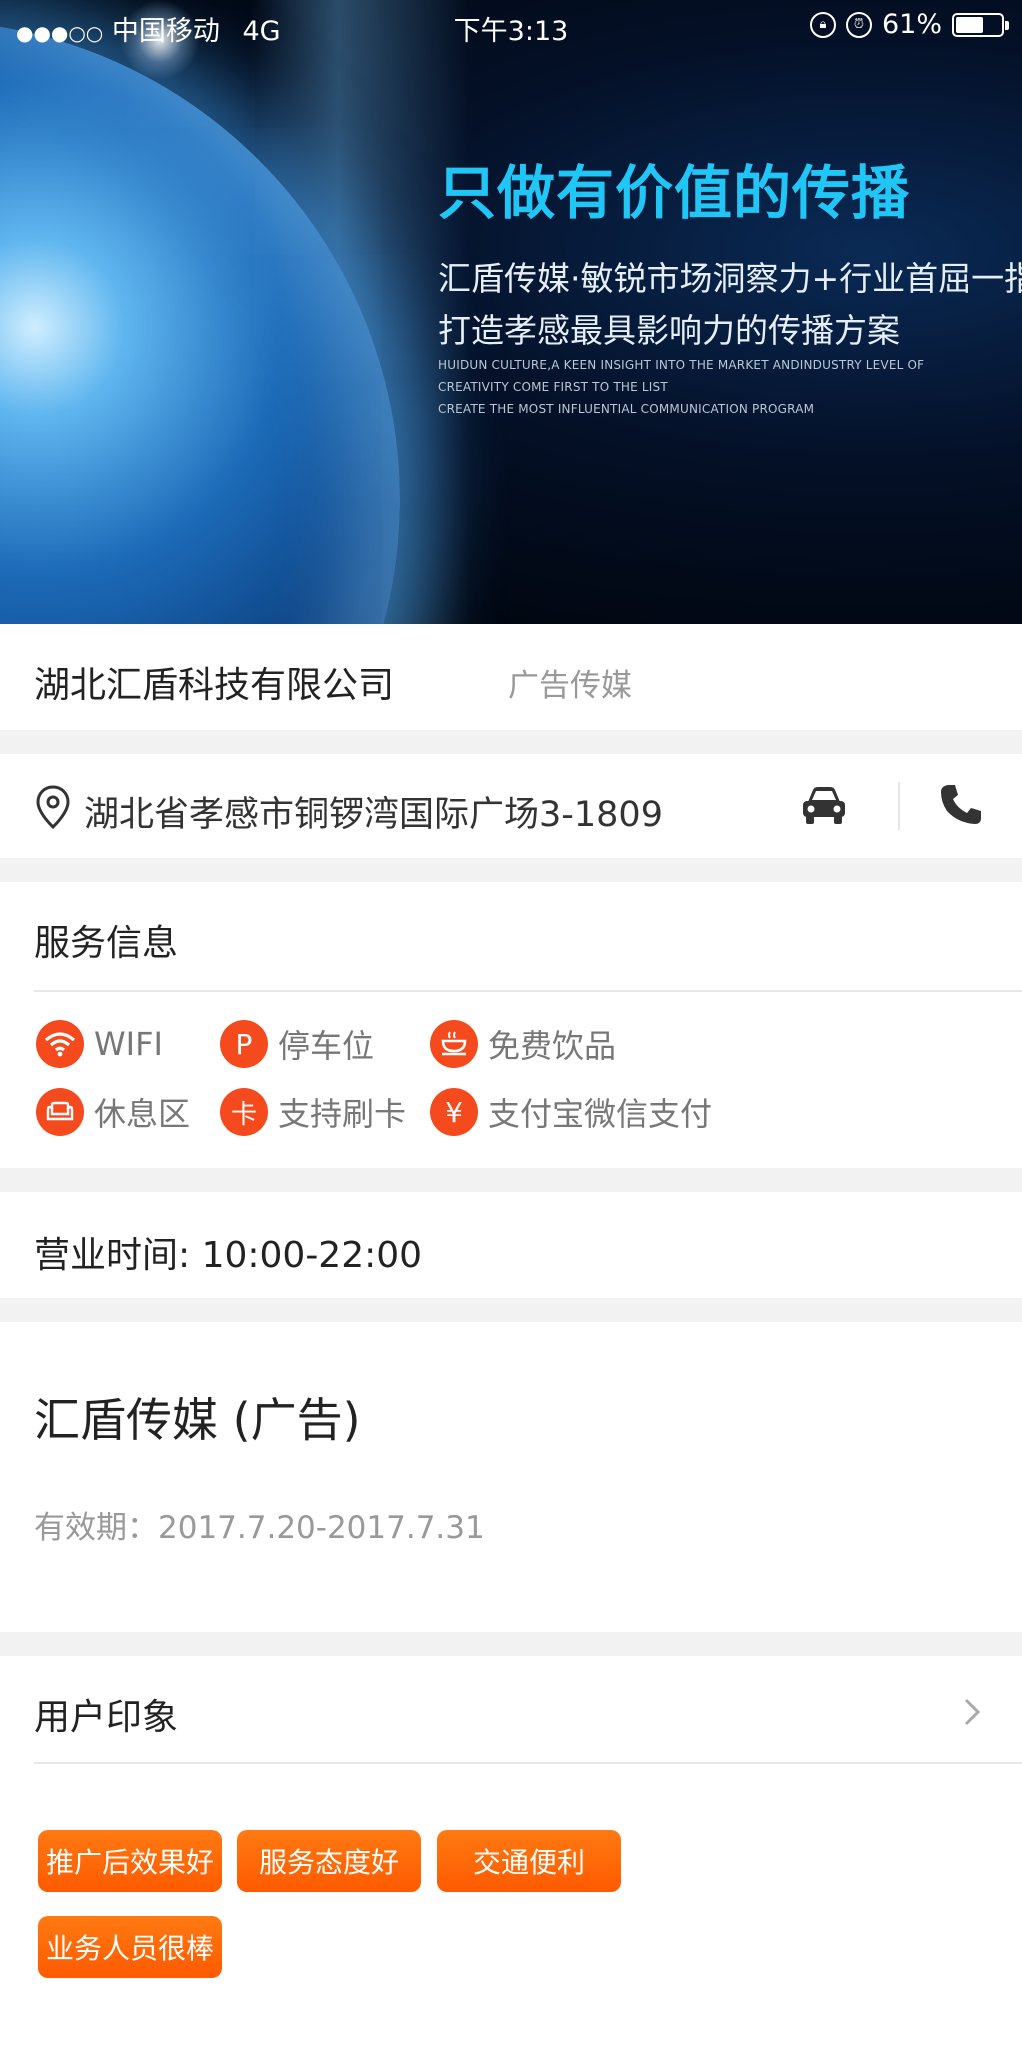  What do you see at coordinates (529, 1861) in the screenshot?
I see `impression-tag: 交通便利` at bounding box center [529, 1861].